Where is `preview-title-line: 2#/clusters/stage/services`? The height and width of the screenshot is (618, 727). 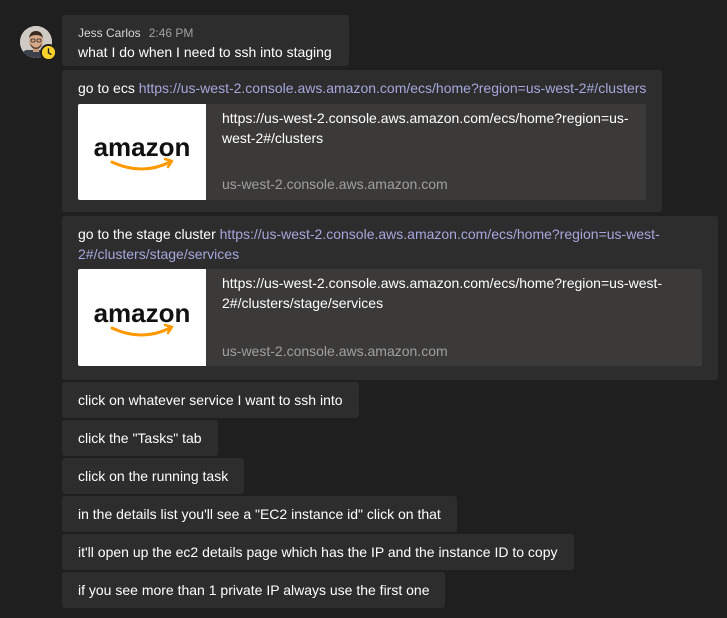 preview-title-line: 2#/clusters/stage/services is located at coordinates (303, 303).